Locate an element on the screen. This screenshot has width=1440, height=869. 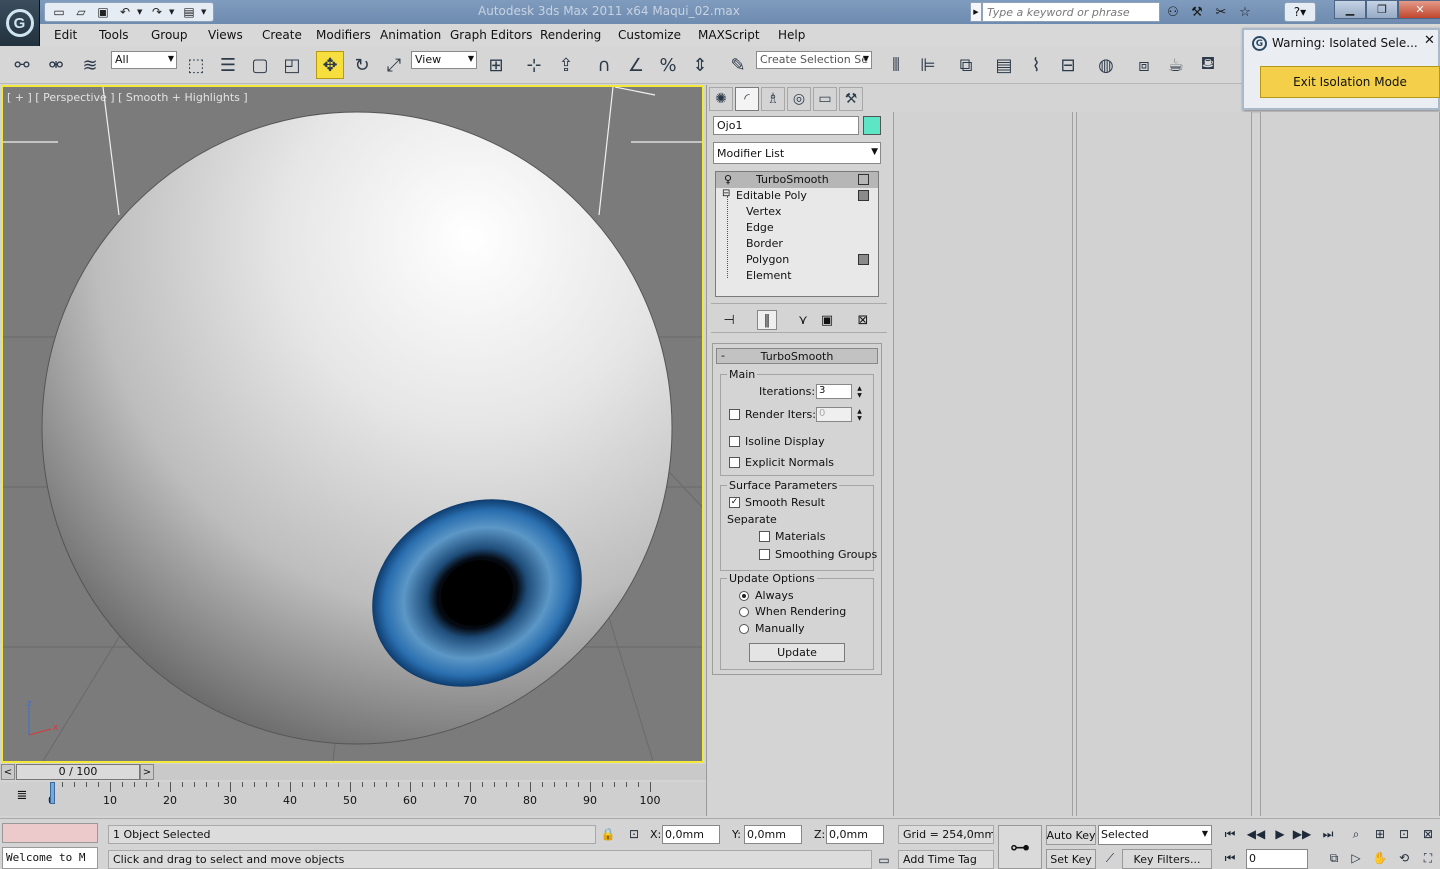
snaps-toggle-icon: ∩ is located at coordinates (604, 65).